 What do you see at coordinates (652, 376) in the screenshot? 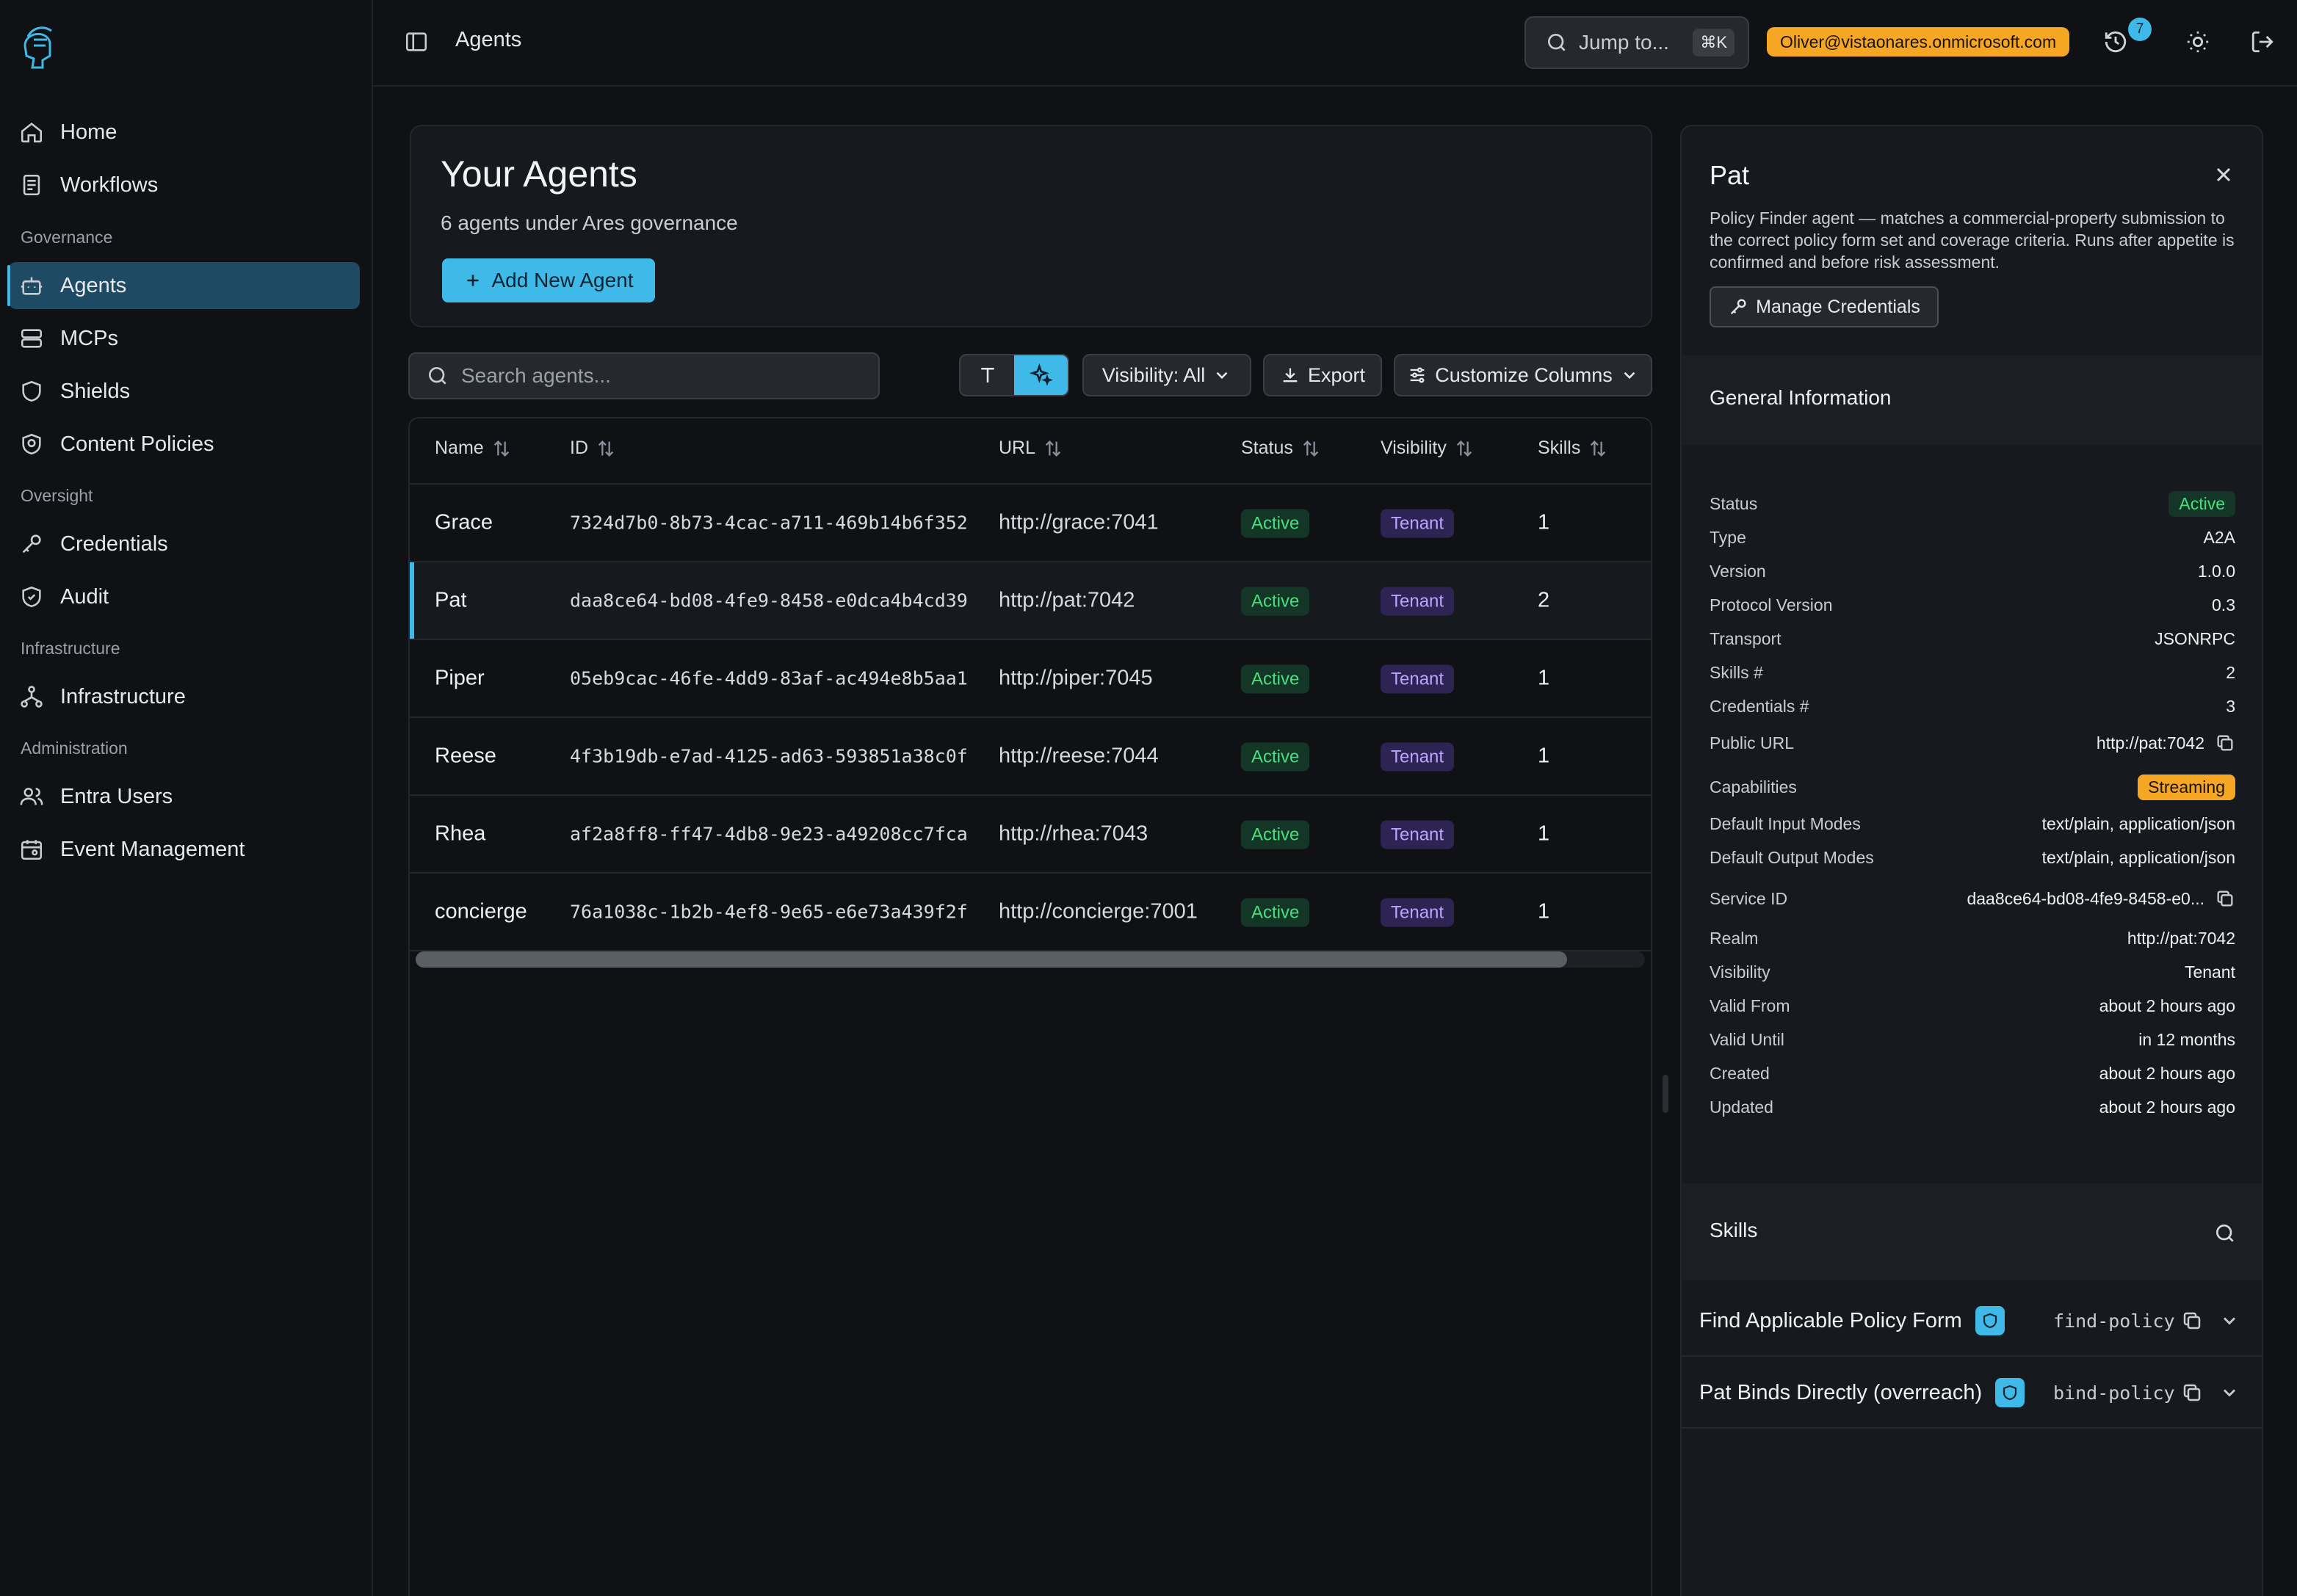
I see `search-input` at bounding box center [652, 376].